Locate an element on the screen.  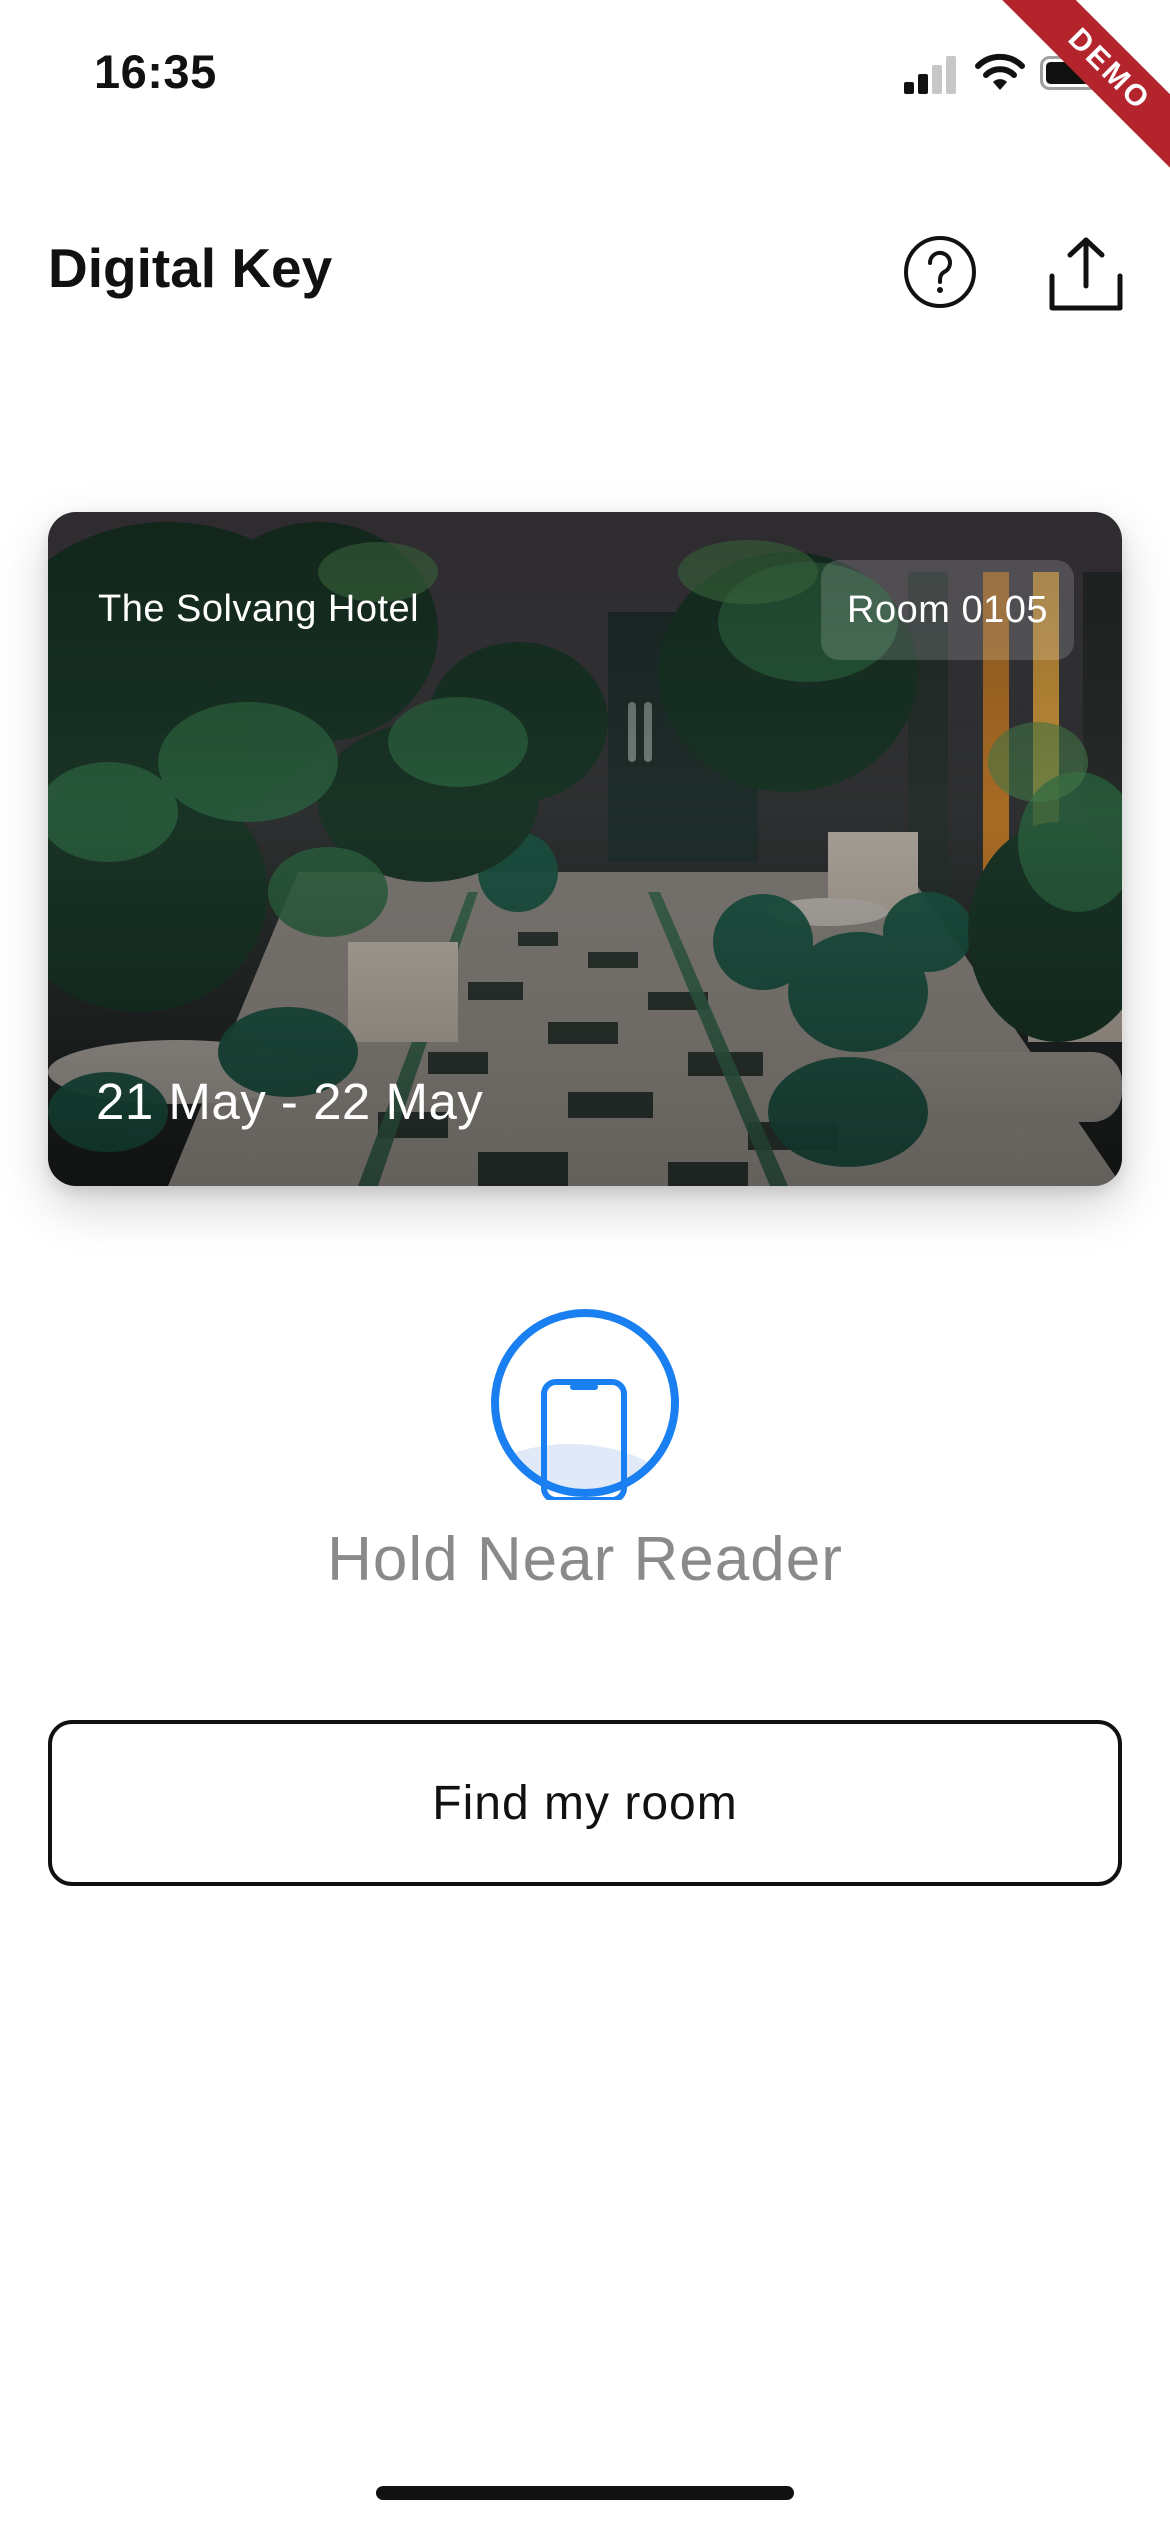
stay-dates: 21 May - 22 May is located at coordinates (290, 1101).